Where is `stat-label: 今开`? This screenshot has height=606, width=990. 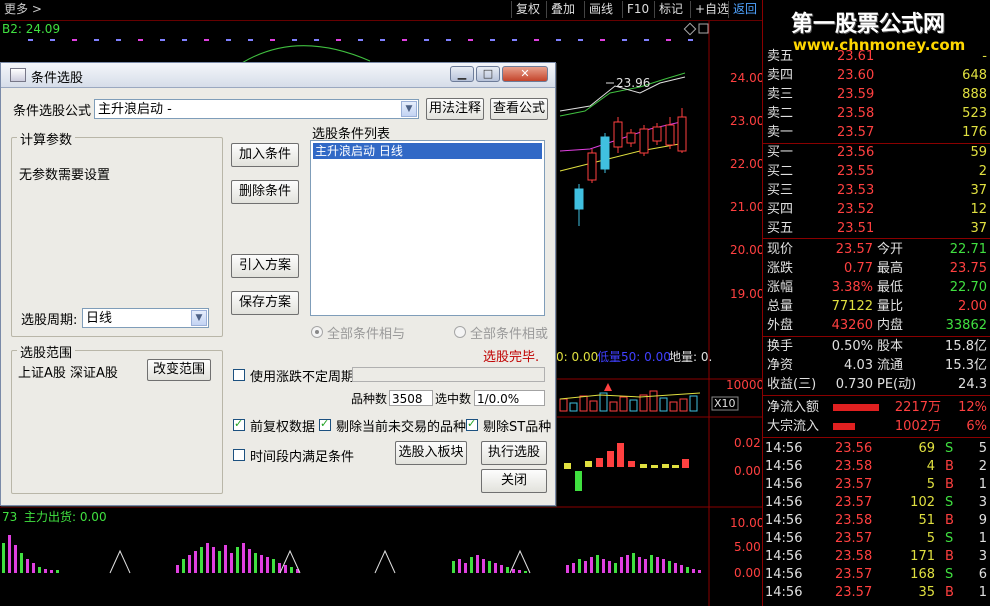 stat-label: 今开 is located at coordinates (890, 249).